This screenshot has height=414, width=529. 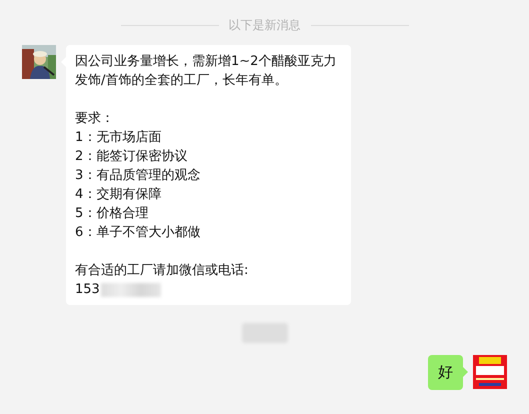 I want to click on message-text: 1：无市场店面, so click(x=118, y=138).